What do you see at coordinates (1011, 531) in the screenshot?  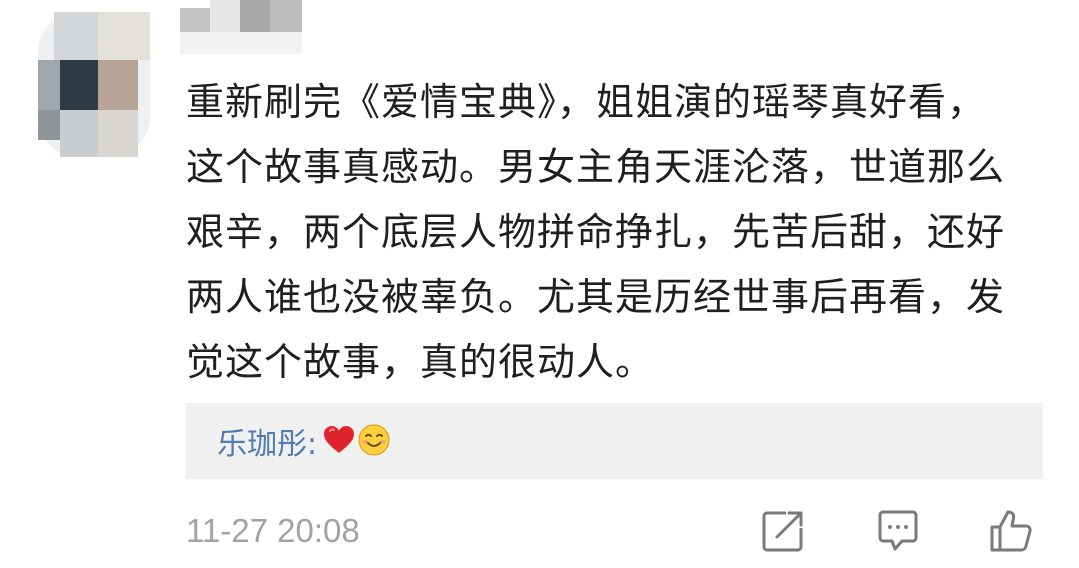 I see `like-icon` at bounding box center [1011, 531].